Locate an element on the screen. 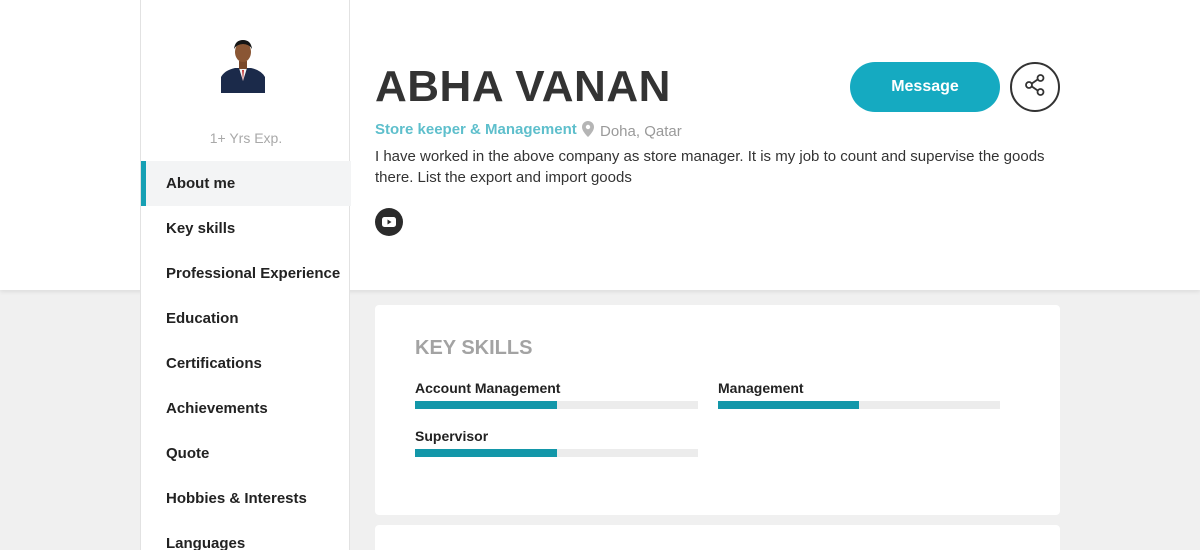 This screenshot has width=1200, height=550. youtube-icon is located at coordinates (389, 222).